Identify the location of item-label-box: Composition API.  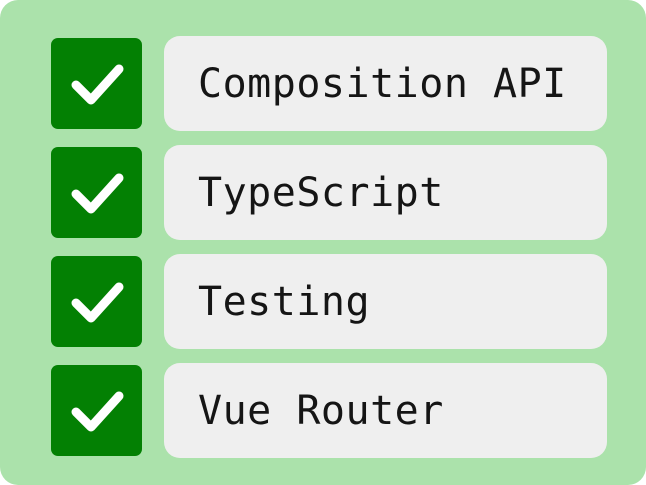
(385, 83).